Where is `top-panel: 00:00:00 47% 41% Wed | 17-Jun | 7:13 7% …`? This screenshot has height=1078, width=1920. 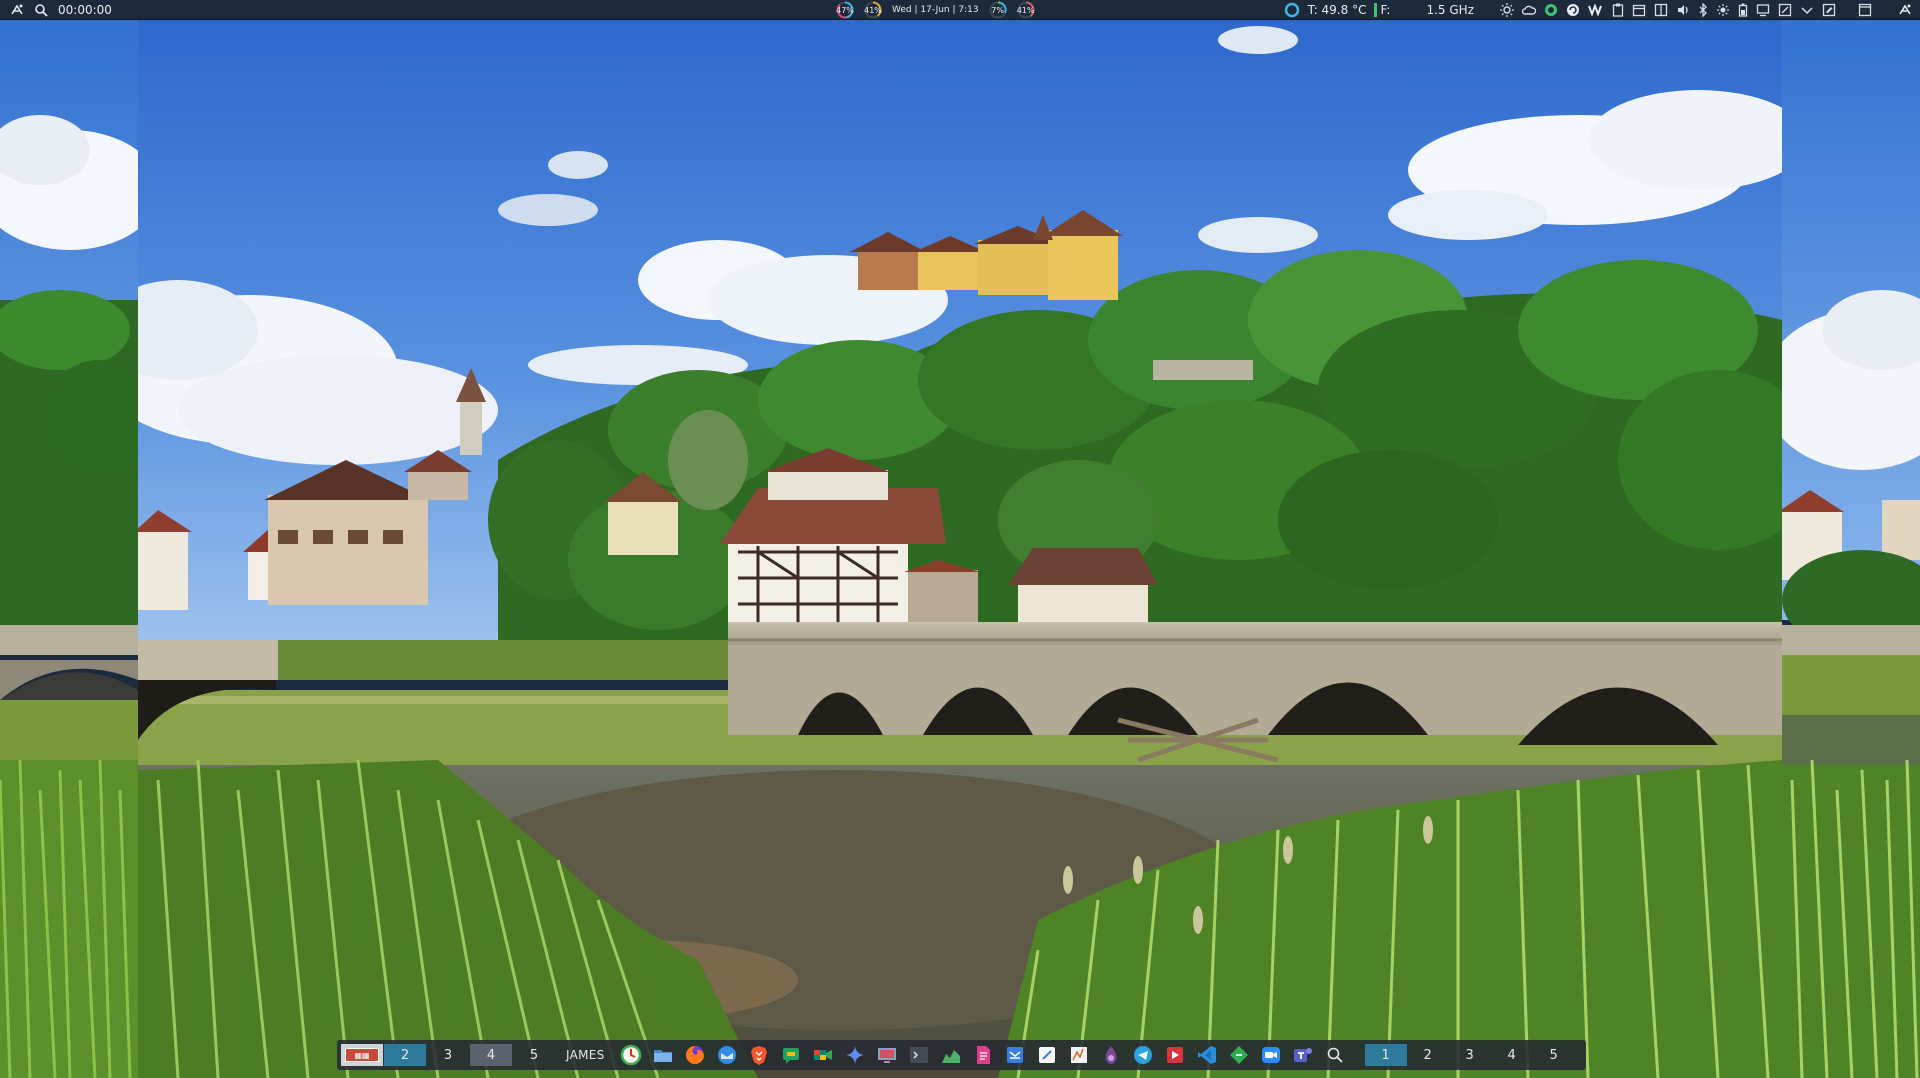
top-panel: 00:00:00 47% 41% Wed | 17-Jun | 7:13 7% … is located at coordinates (960, 10).